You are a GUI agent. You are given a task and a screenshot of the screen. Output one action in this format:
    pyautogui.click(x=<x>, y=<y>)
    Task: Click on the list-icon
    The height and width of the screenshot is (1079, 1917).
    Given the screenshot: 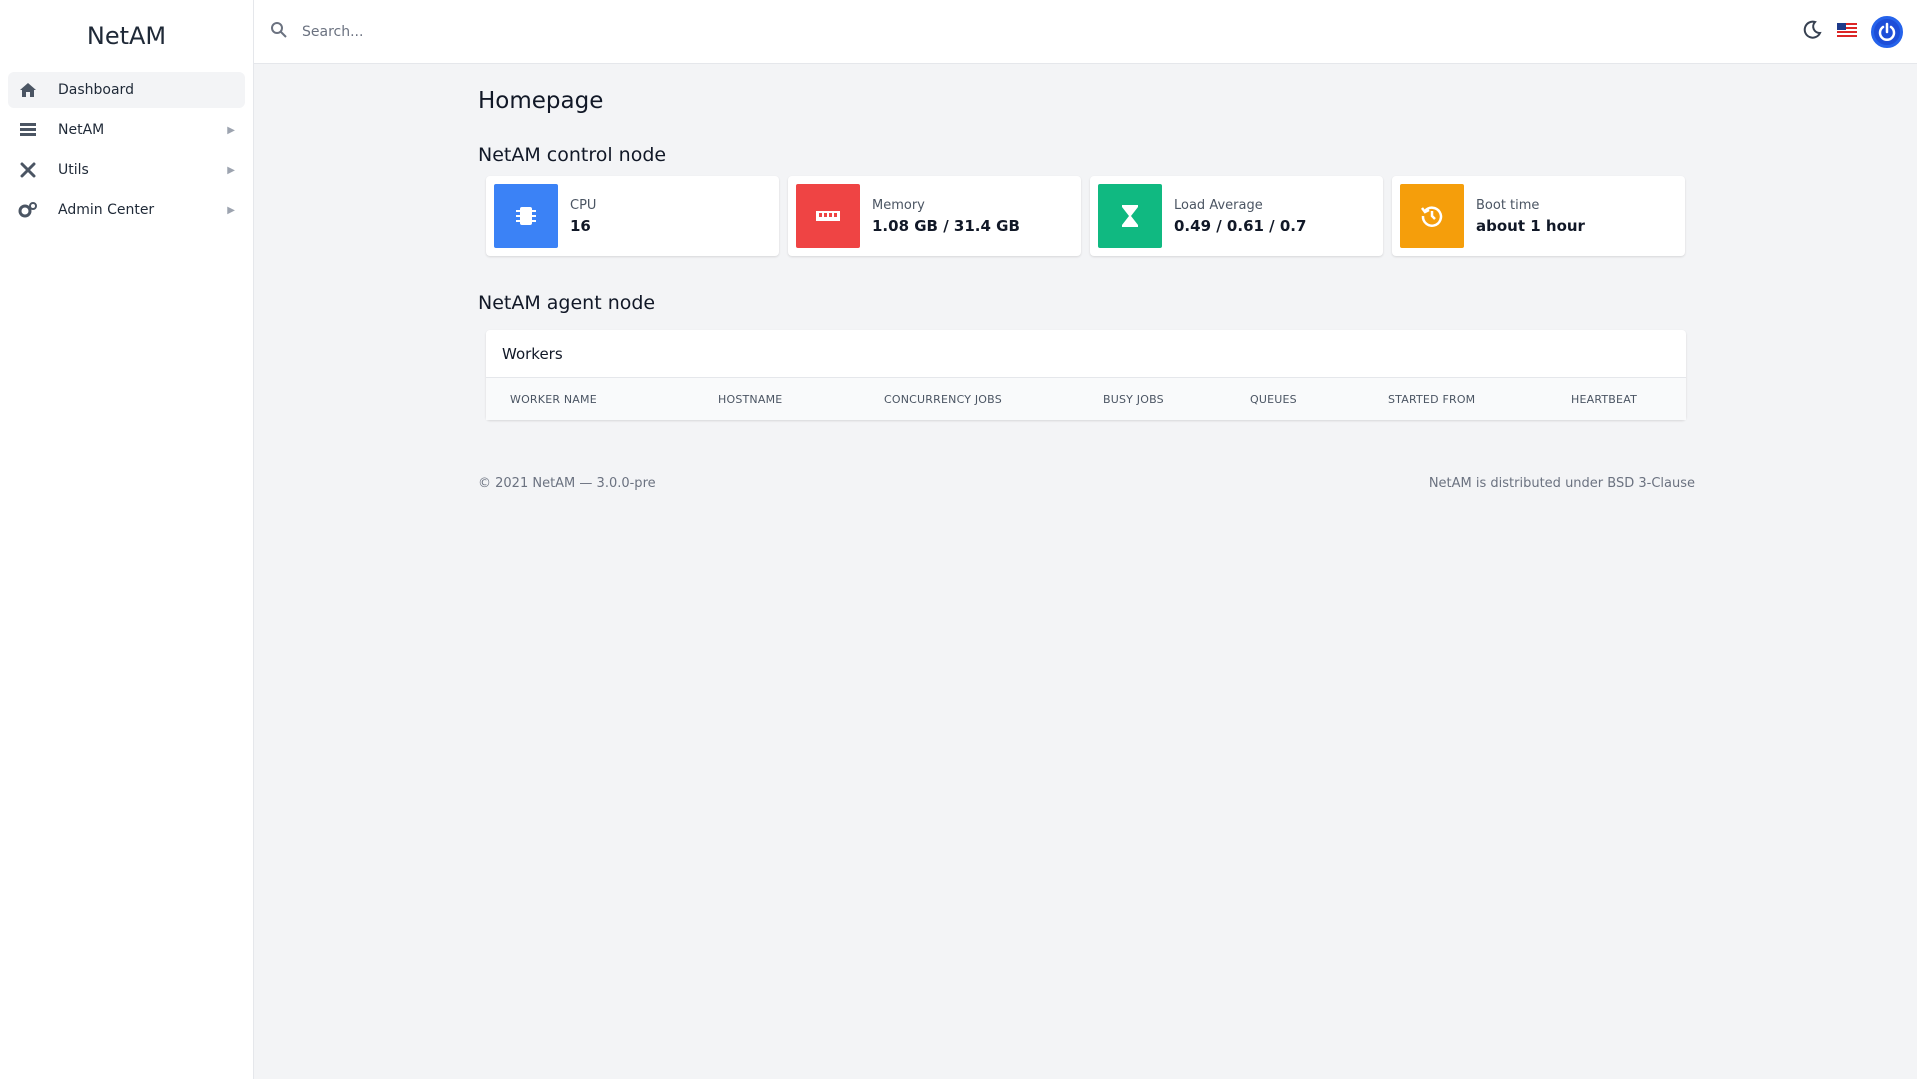 What is the action you would take?
    pyautogui.click(x=28, y=130)
    